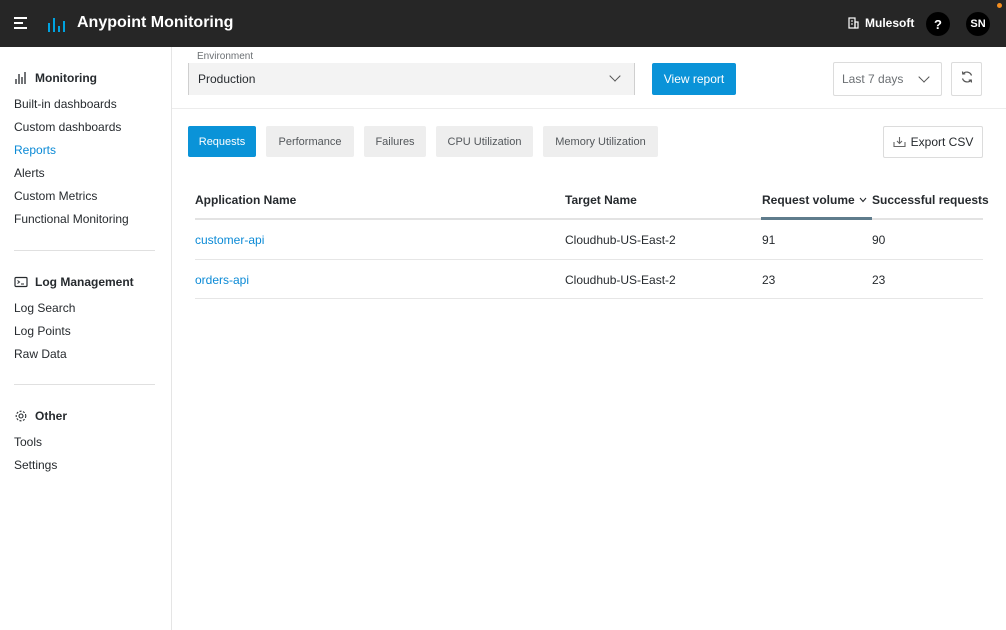 This screenshot has width=1006, height=630. What do you see at coordinates (879, 280) in the screenshot?
I see `successful-requests-cell: 23` at bounding box center [879, 280].